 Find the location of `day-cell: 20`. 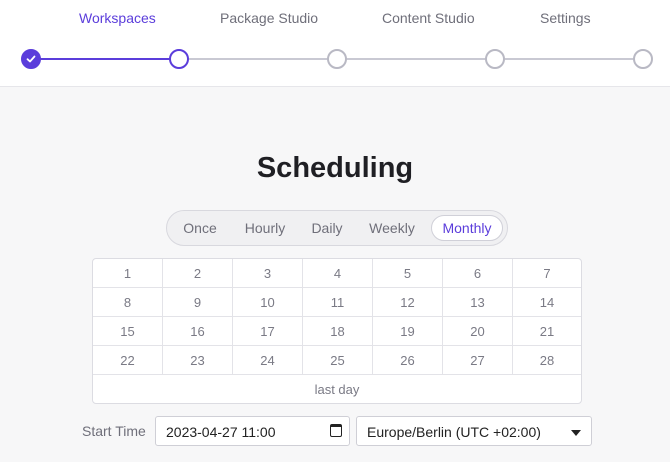

day-cell: 20 is located at coordinates (478, 331).